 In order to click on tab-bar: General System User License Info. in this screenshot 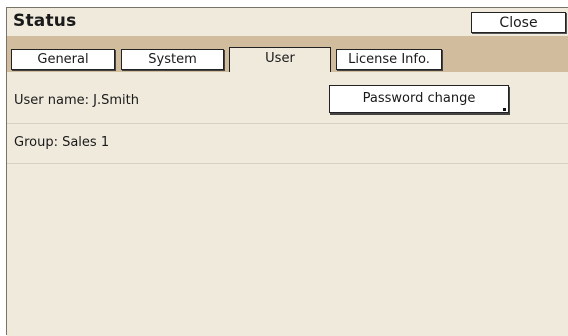, I will do `click(287, 54)`.